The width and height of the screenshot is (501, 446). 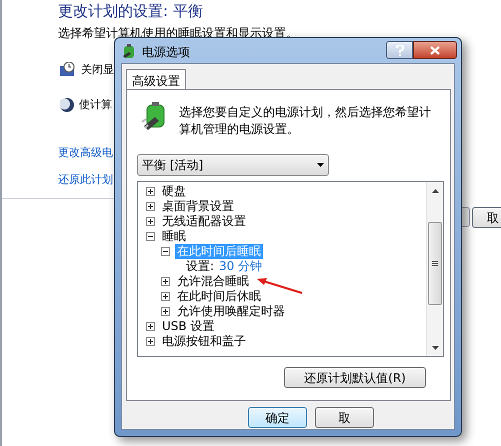 What do you see at coordinates (67, 105) in the screenshot?
I see `moon-icon` at bounding box center [67, 105].